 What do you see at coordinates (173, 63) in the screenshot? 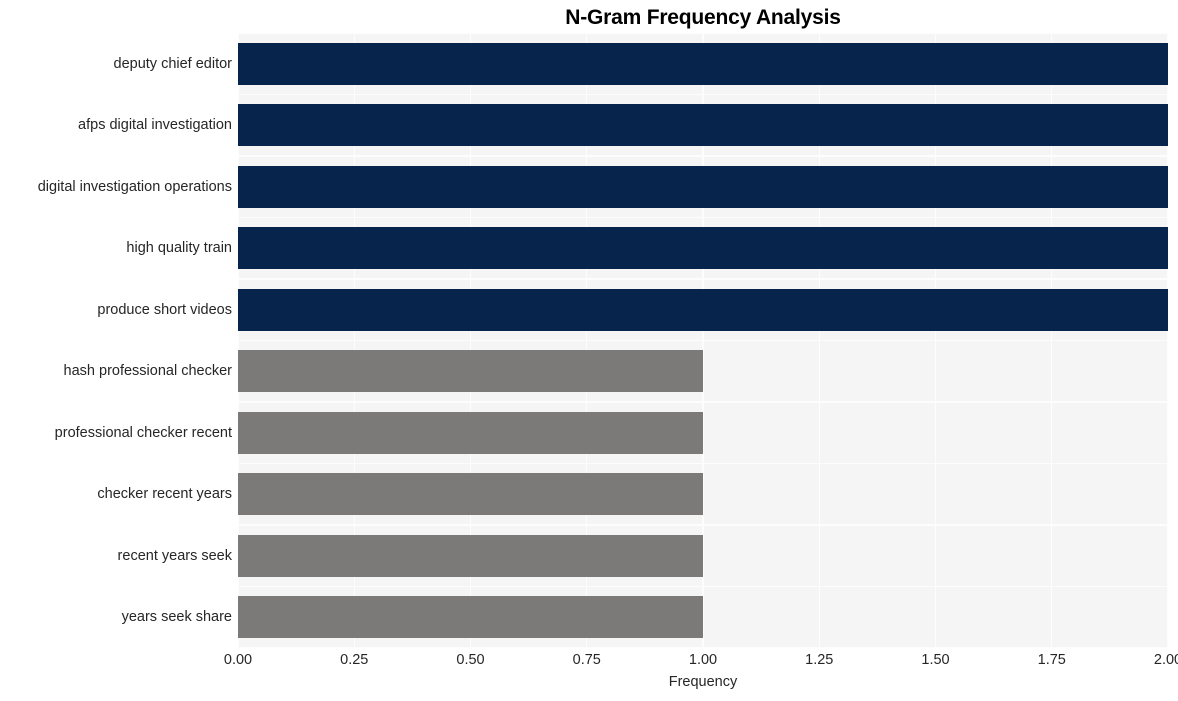
I see `y-tick-label: deputy chief editor` at bounding box center [173, 63].